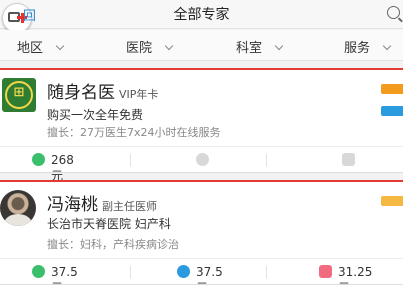  Describe the element at coordinates (113, 244) in the screenshot. I see `expert-specialty: 擅长：妇科，产科疾病诊治` at that location.